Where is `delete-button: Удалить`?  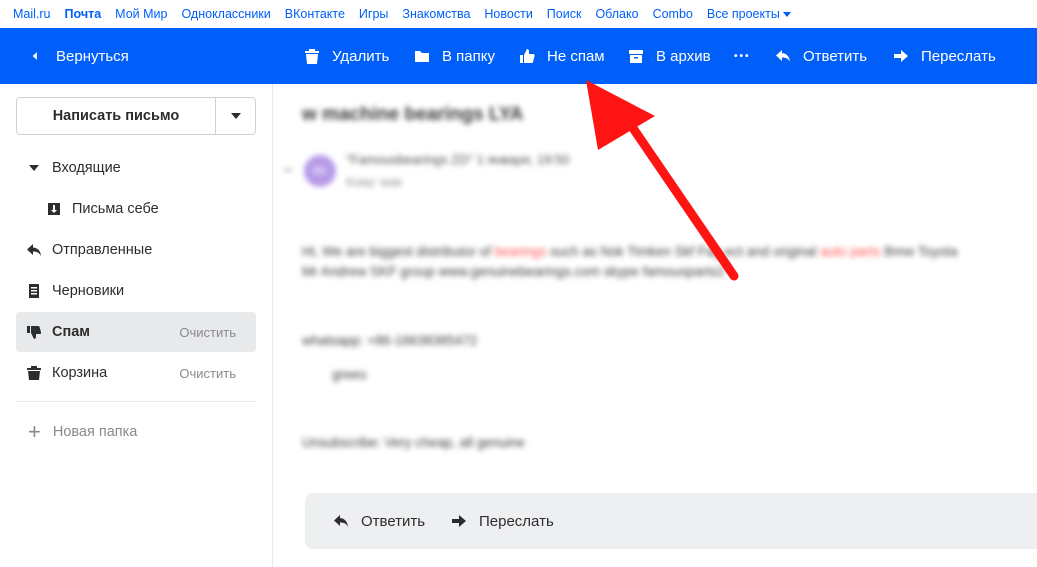 delete-button: Удалить is located at coordinates (346, 56).